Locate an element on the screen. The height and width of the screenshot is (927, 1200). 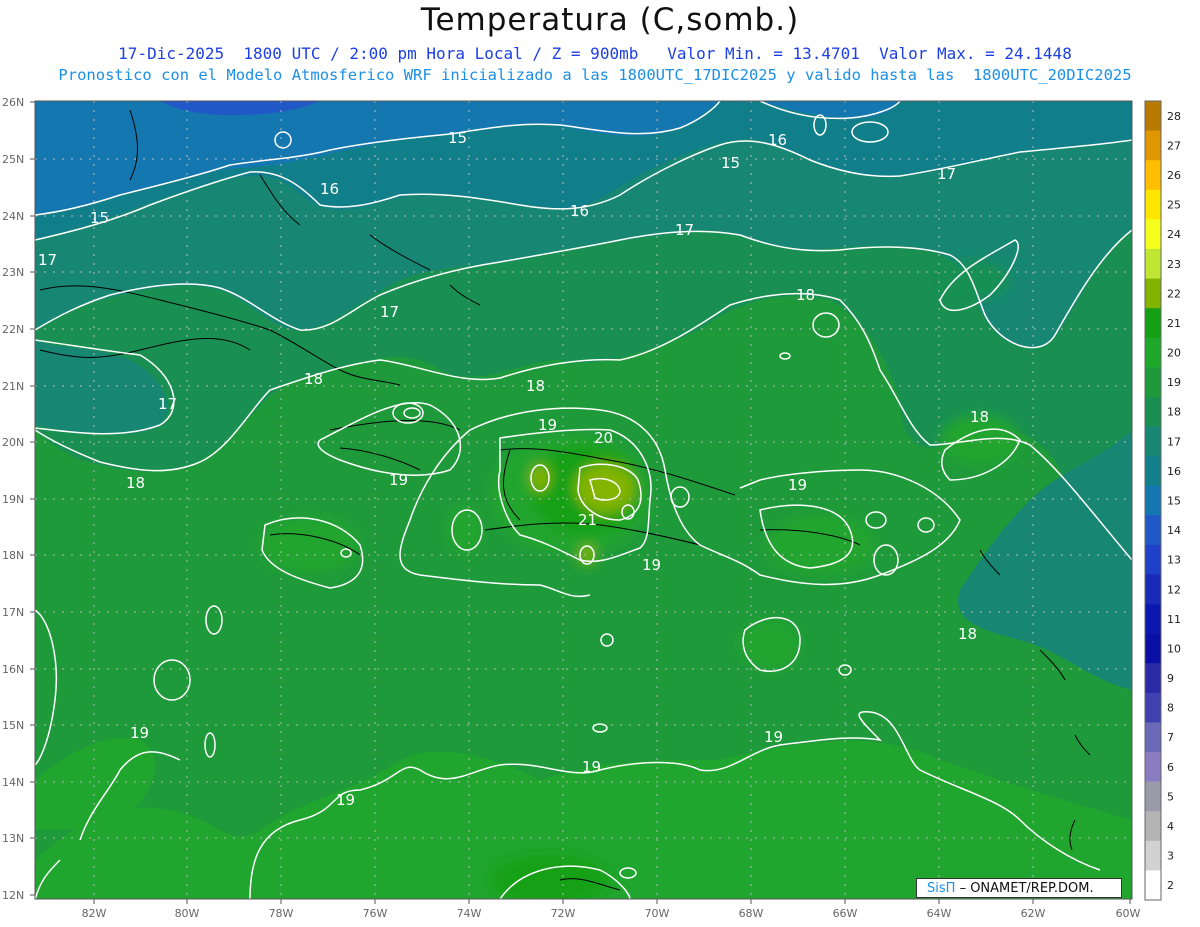
contour-label: 21 is located at coordinates (587, 520).